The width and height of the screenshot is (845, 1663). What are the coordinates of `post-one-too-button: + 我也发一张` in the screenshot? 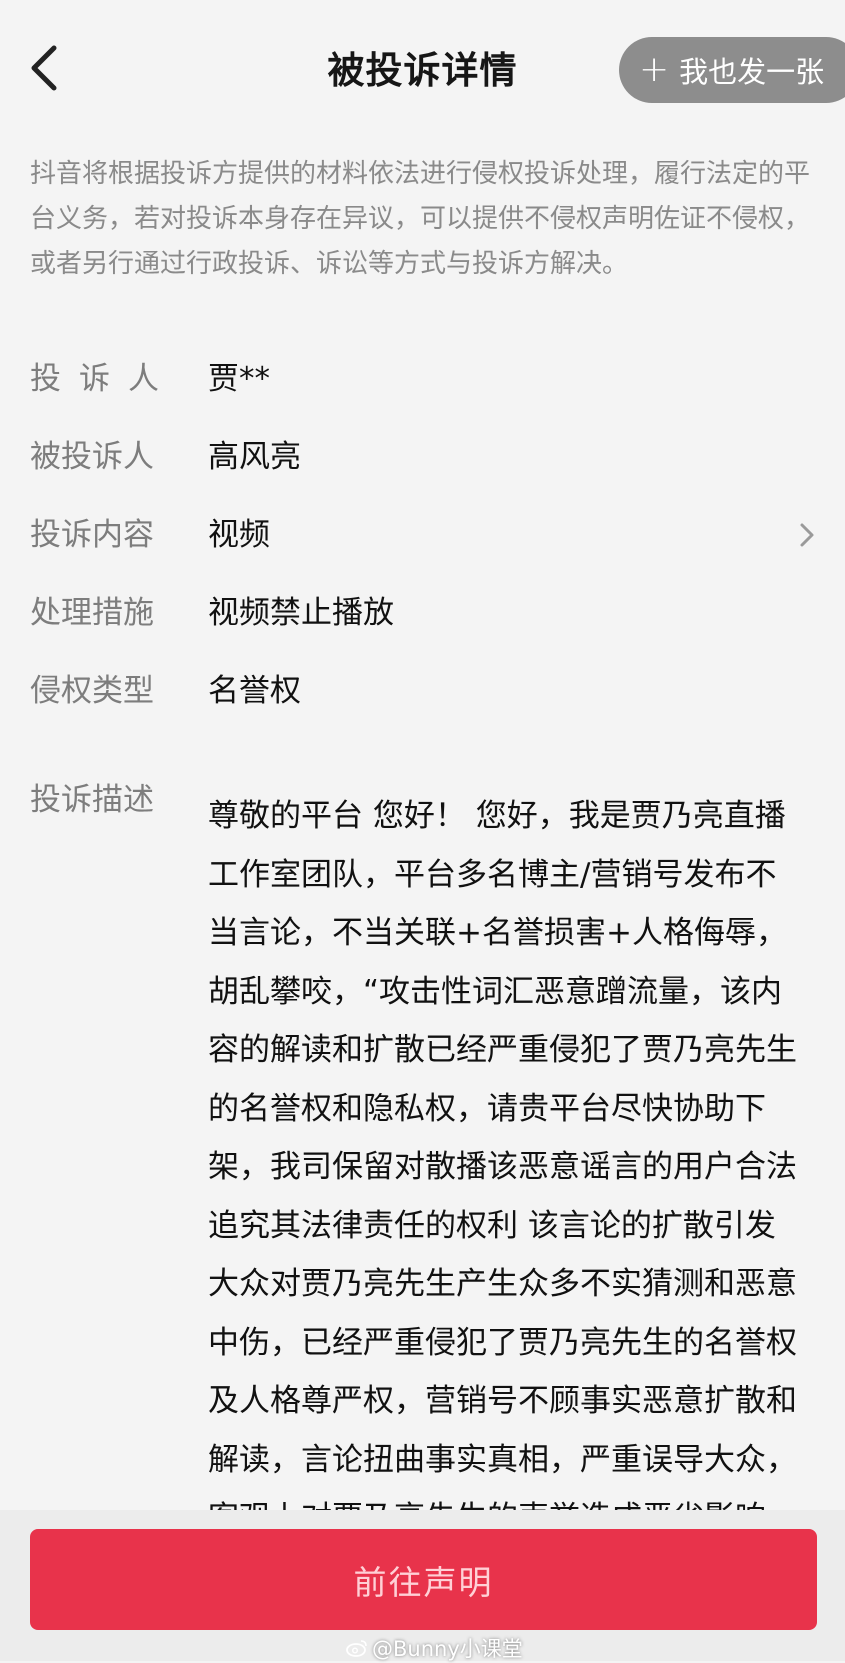 It's located at (732, 70).